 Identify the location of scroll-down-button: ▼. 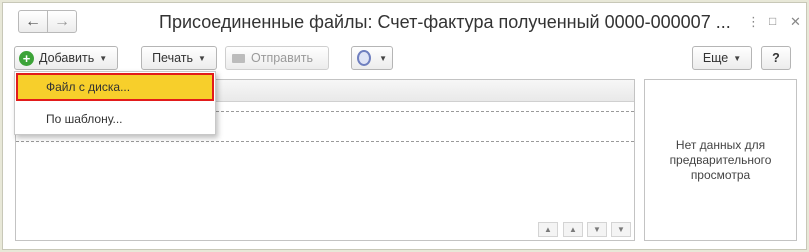
(597, 229).